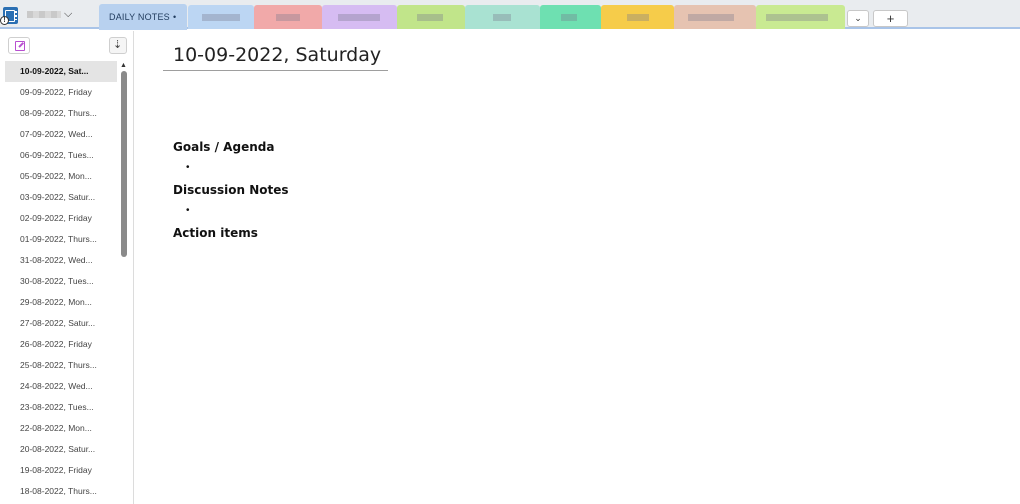 The height and width of the screenshot is (504, 1020). Describe the element at coordinates (890, 18) in the screenshot. I see `add-section-button: +` at that location.